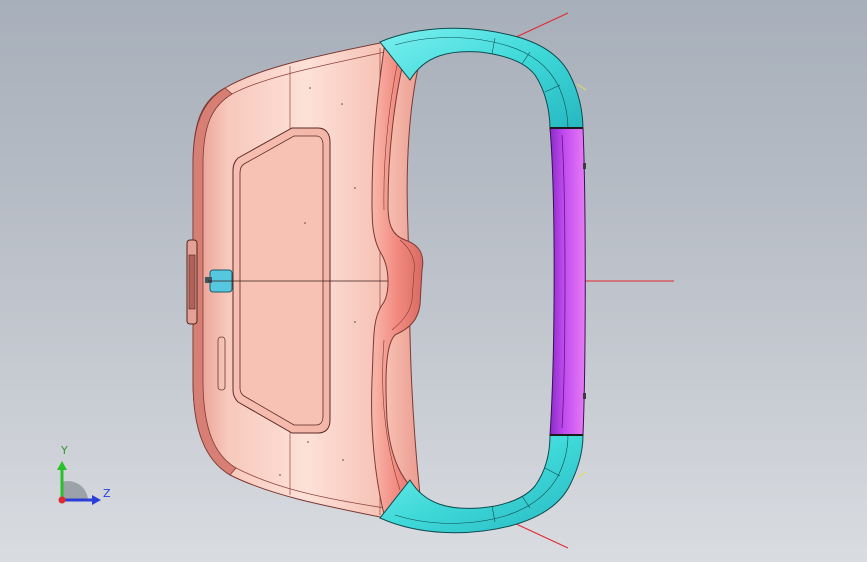 This screenshot has width=867, height=562. I want to click on triad-plane, so click(75, 490).